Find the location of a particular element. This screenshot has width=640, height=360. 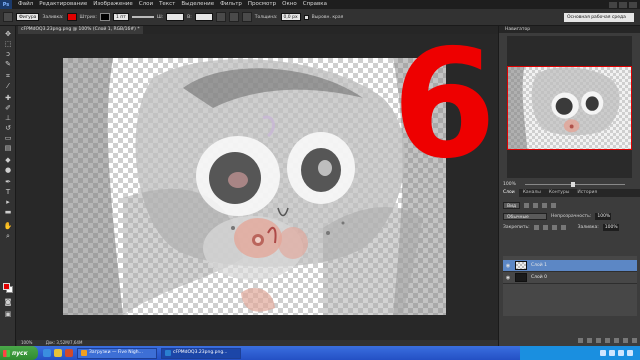

adjustment-layer-icon is located at coordinates (607, 340).